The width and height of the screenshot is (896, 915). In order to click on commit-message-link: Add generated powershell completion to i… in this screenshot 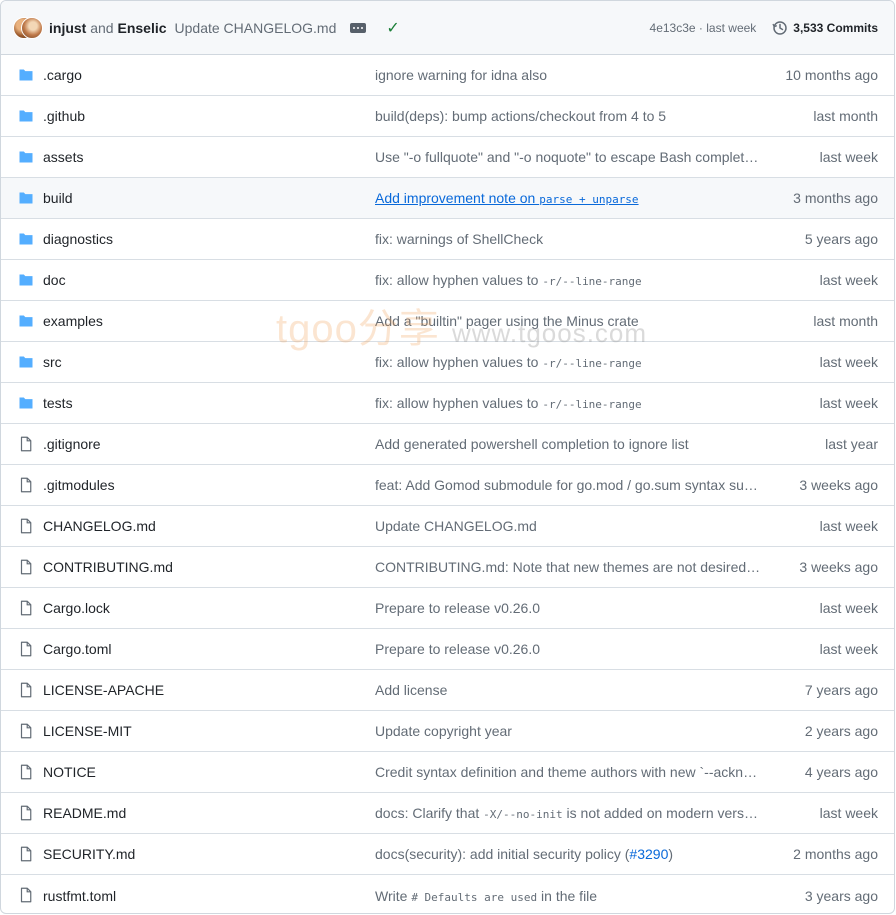, I will do `click(568, 444)`.